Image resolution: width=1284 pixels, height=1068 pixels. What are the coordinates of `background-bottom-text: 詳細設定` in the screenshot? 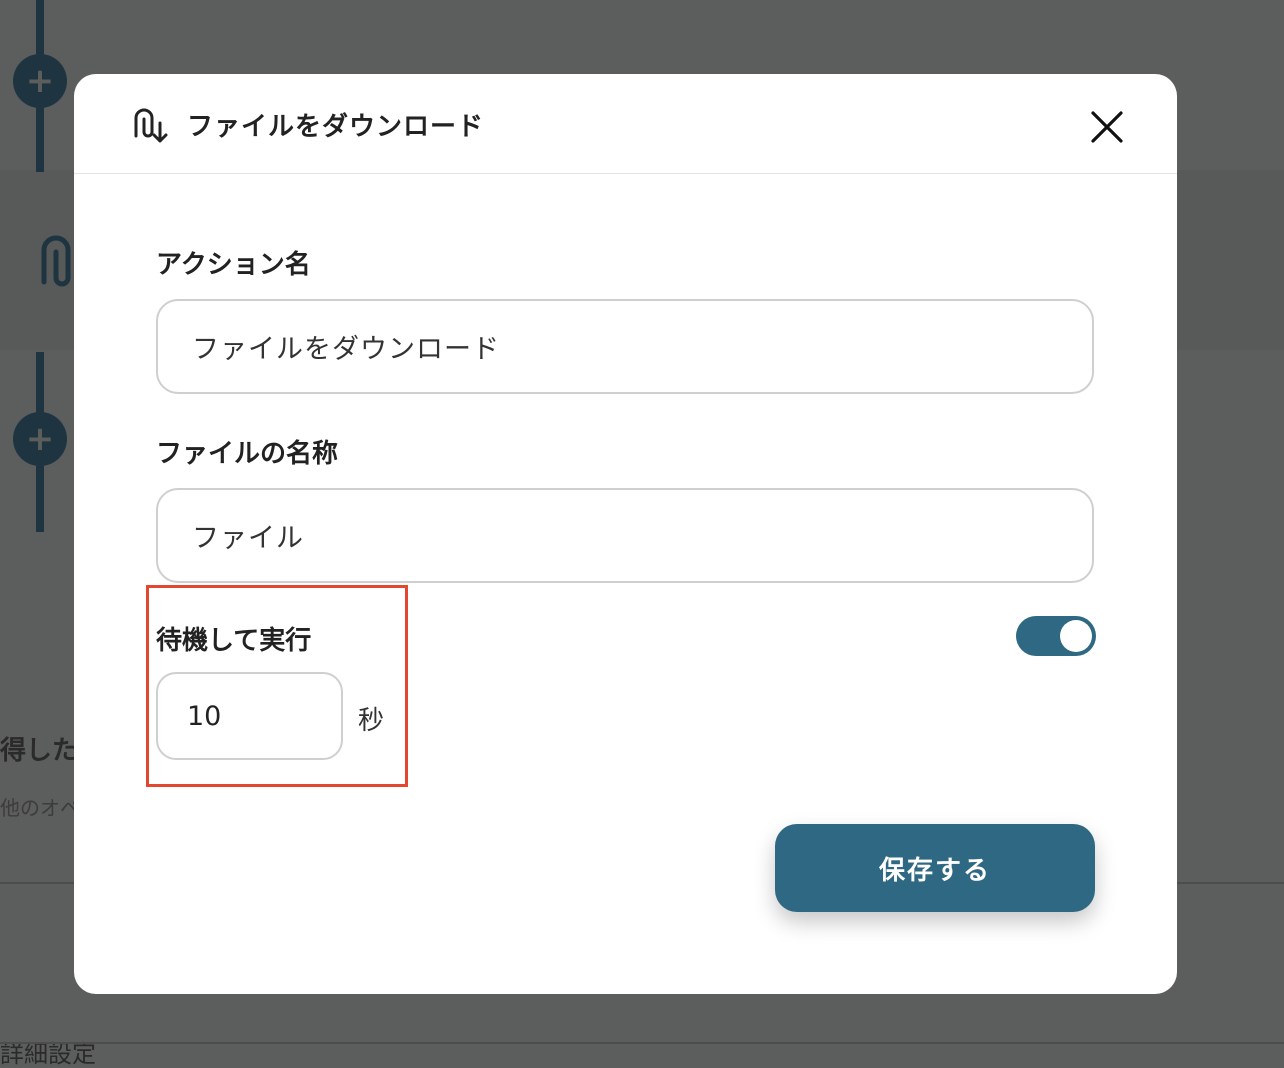 It's located at (48, 1054).